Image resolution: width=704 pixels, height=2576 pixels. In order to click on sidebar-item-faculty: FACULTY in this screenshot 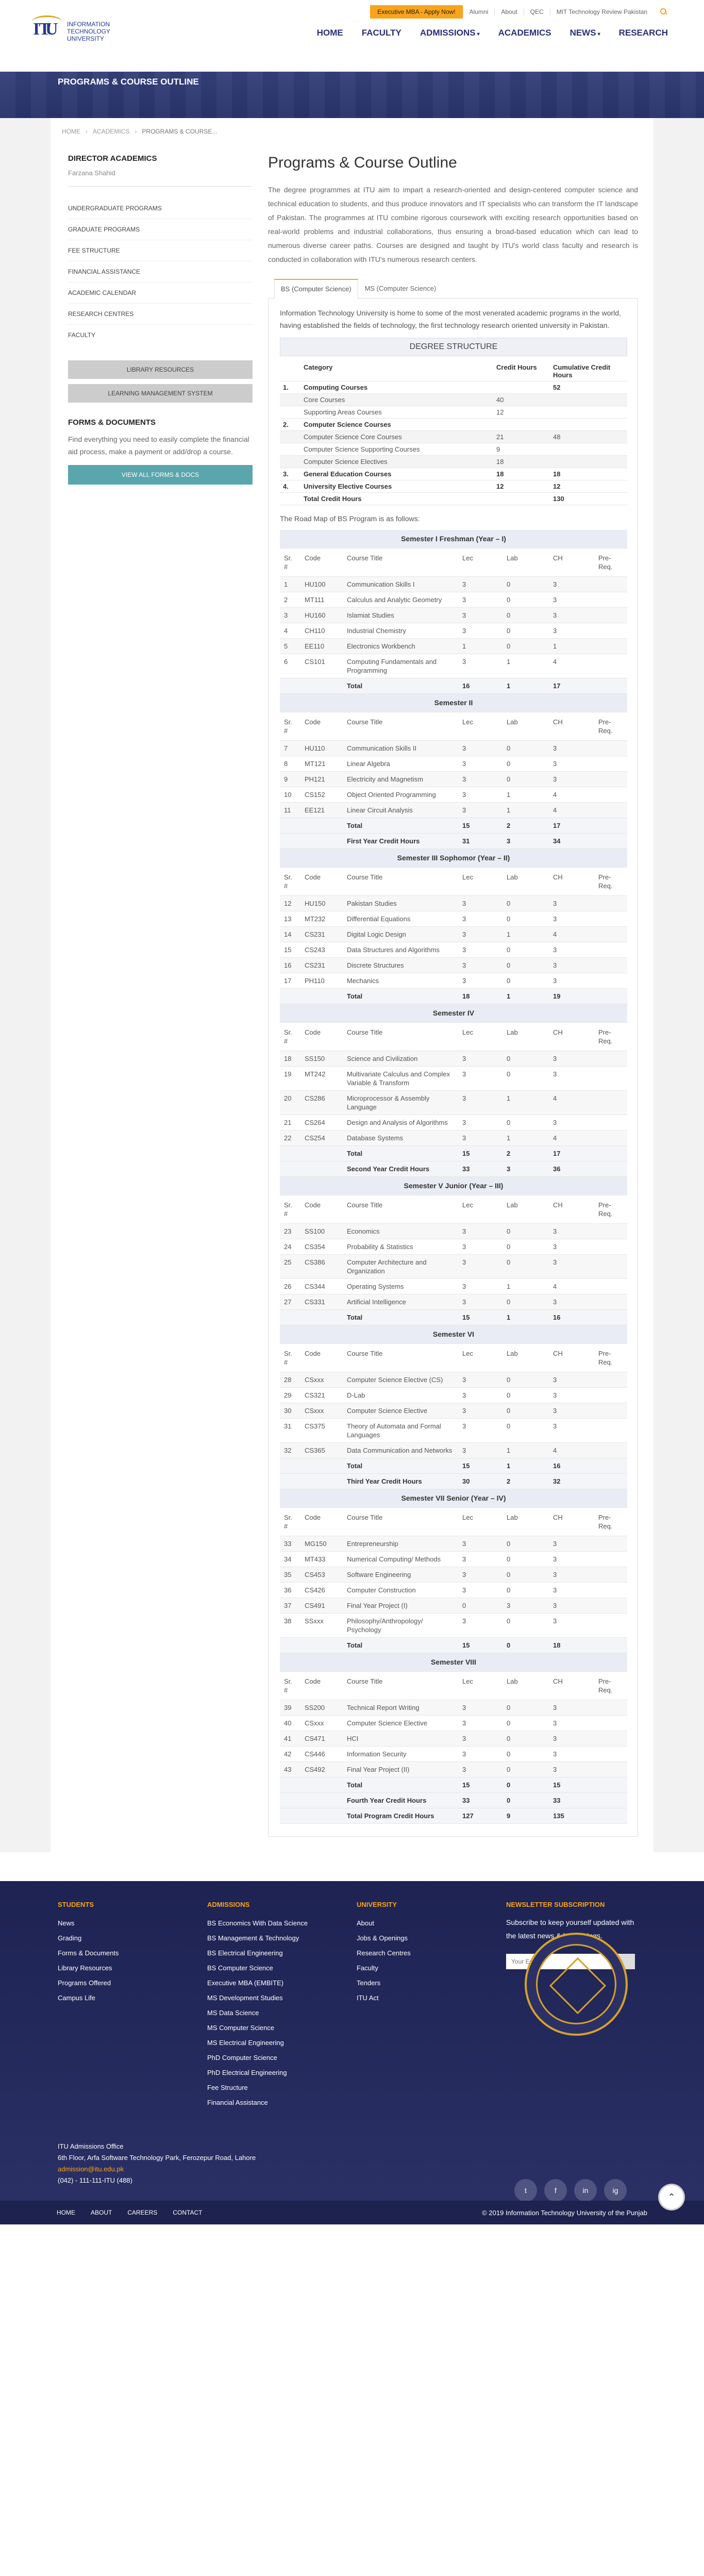, I will do `click(161, 335)`.